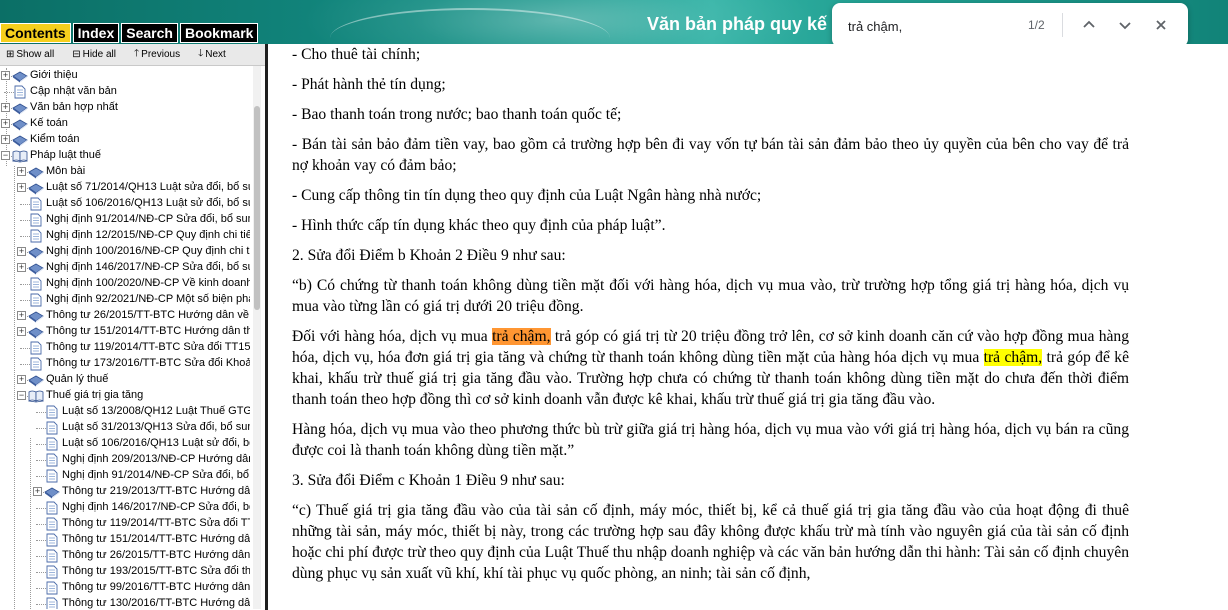 This screenshot has width=1228, height=610. I want to click on tree-item: Thông tư 119/2014/TT-BTC Sửa đổi TT, so click(125, 524).